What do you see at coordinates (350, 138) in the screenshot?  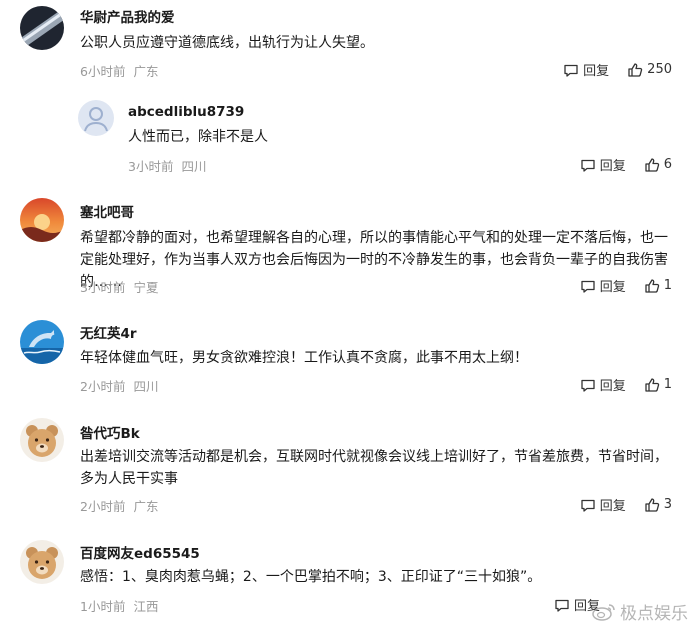 I see `reply-item: abcedliblu8739 人性而已，除非不是人 3小时前 四川 回复 6` at bounding box center [350, 138].